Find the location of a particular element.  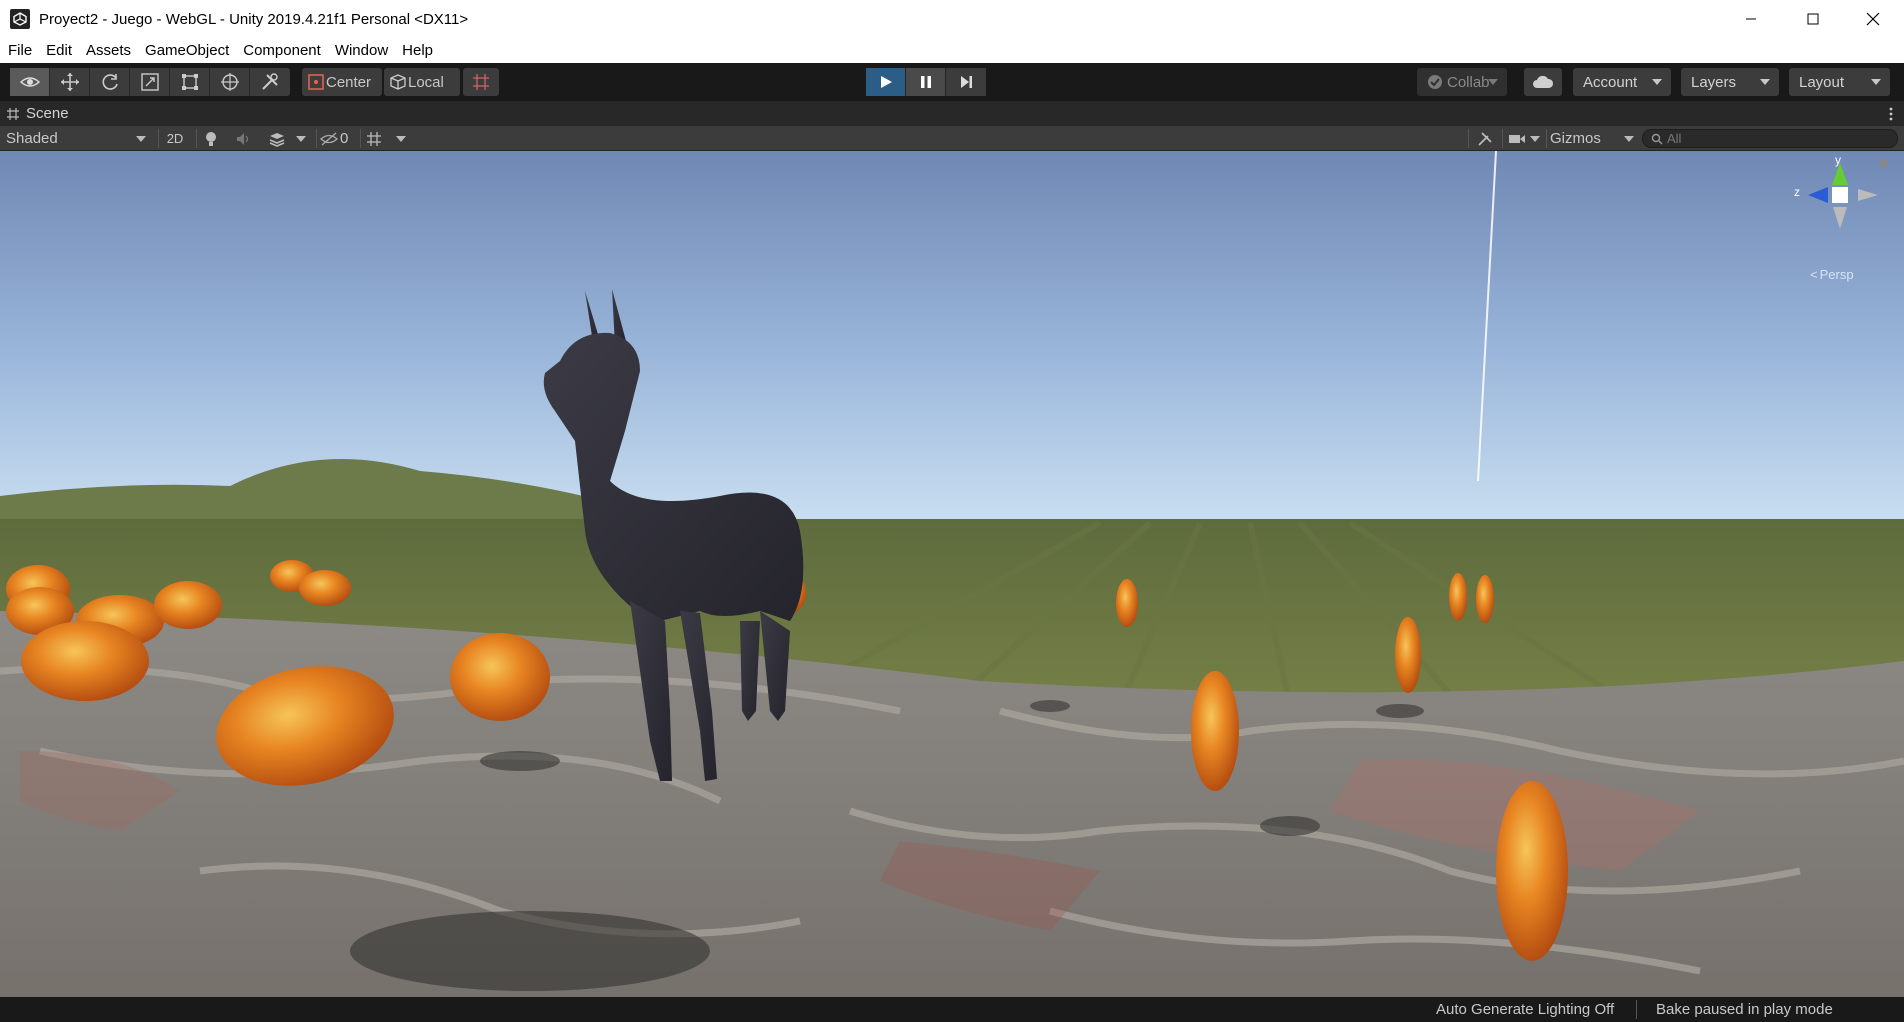

playmode-controls is located at coordinates (926, 82).